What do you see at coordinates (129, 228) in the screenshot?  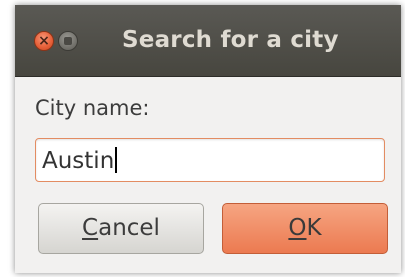 I see `cancel-label-rest: ancel` at bounding box center [129, 228].